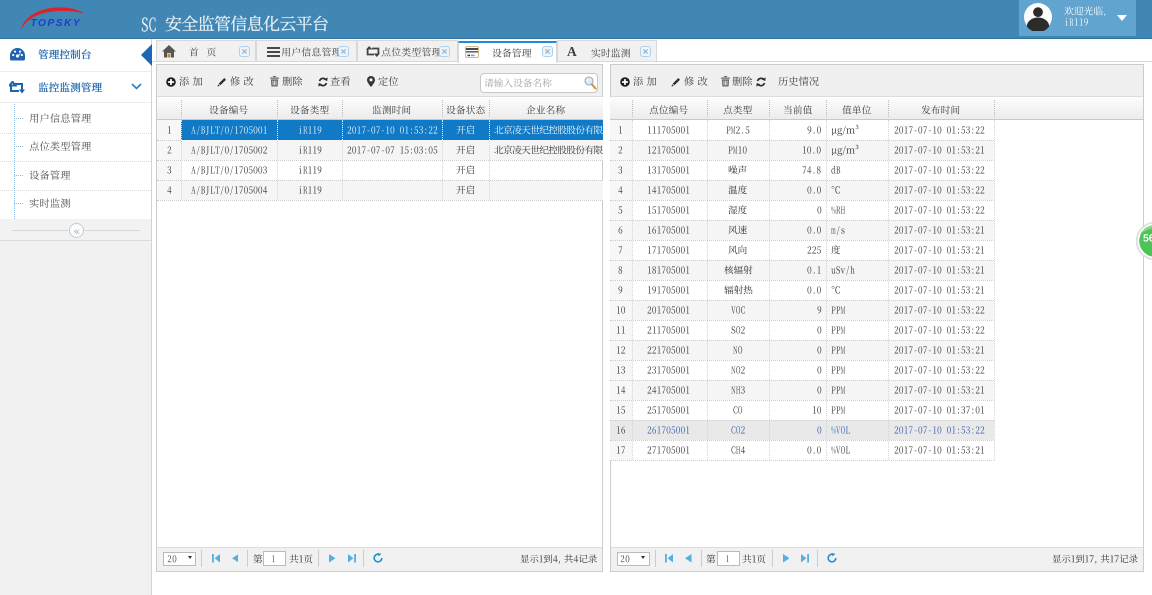 The height and width of the screenshot is (595, 1152). Describe the element at coordinates (56, 23) in the screenshot. I see `svg-text: TOPSKY` at that location.